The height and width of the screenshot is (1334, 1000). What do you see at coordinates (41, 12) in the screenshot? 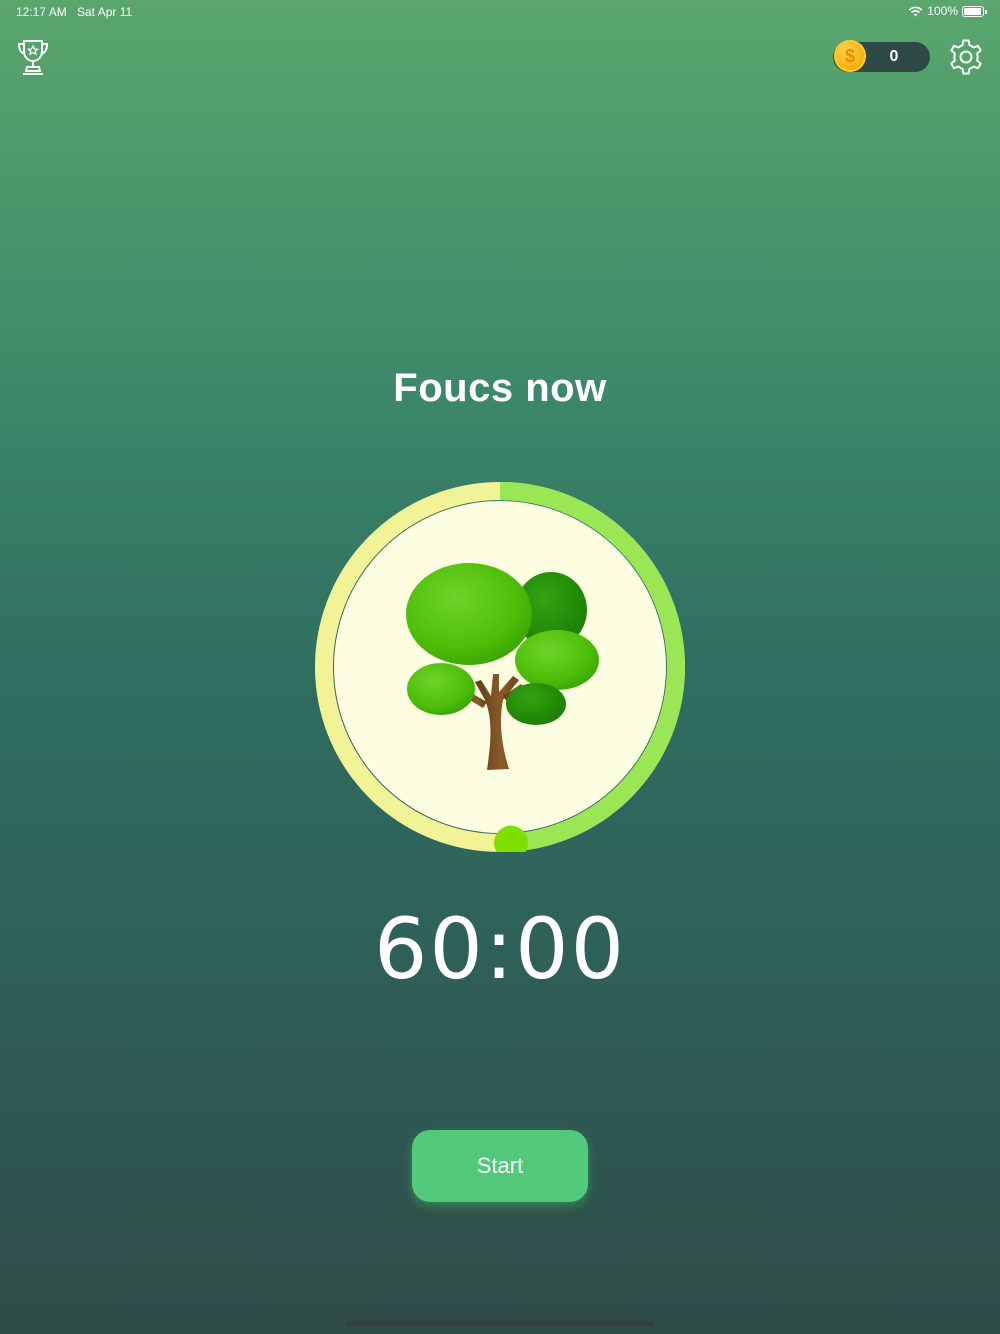
I see `status-time: 12:17 AM` at bounding box center [41, 12].